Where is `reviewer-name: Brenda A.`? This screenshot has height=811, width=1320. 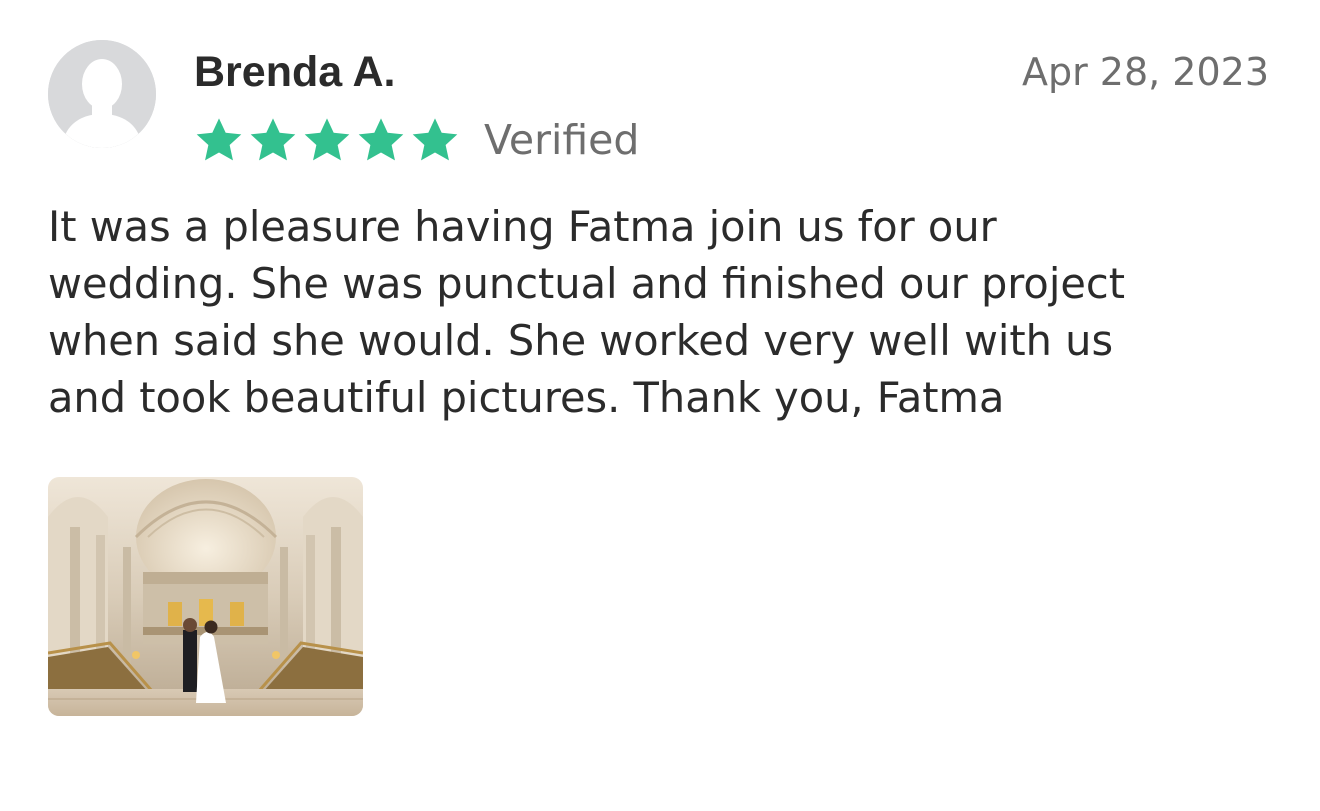
reviewer-name: Brenda A. is located at coordinates (295, 72).